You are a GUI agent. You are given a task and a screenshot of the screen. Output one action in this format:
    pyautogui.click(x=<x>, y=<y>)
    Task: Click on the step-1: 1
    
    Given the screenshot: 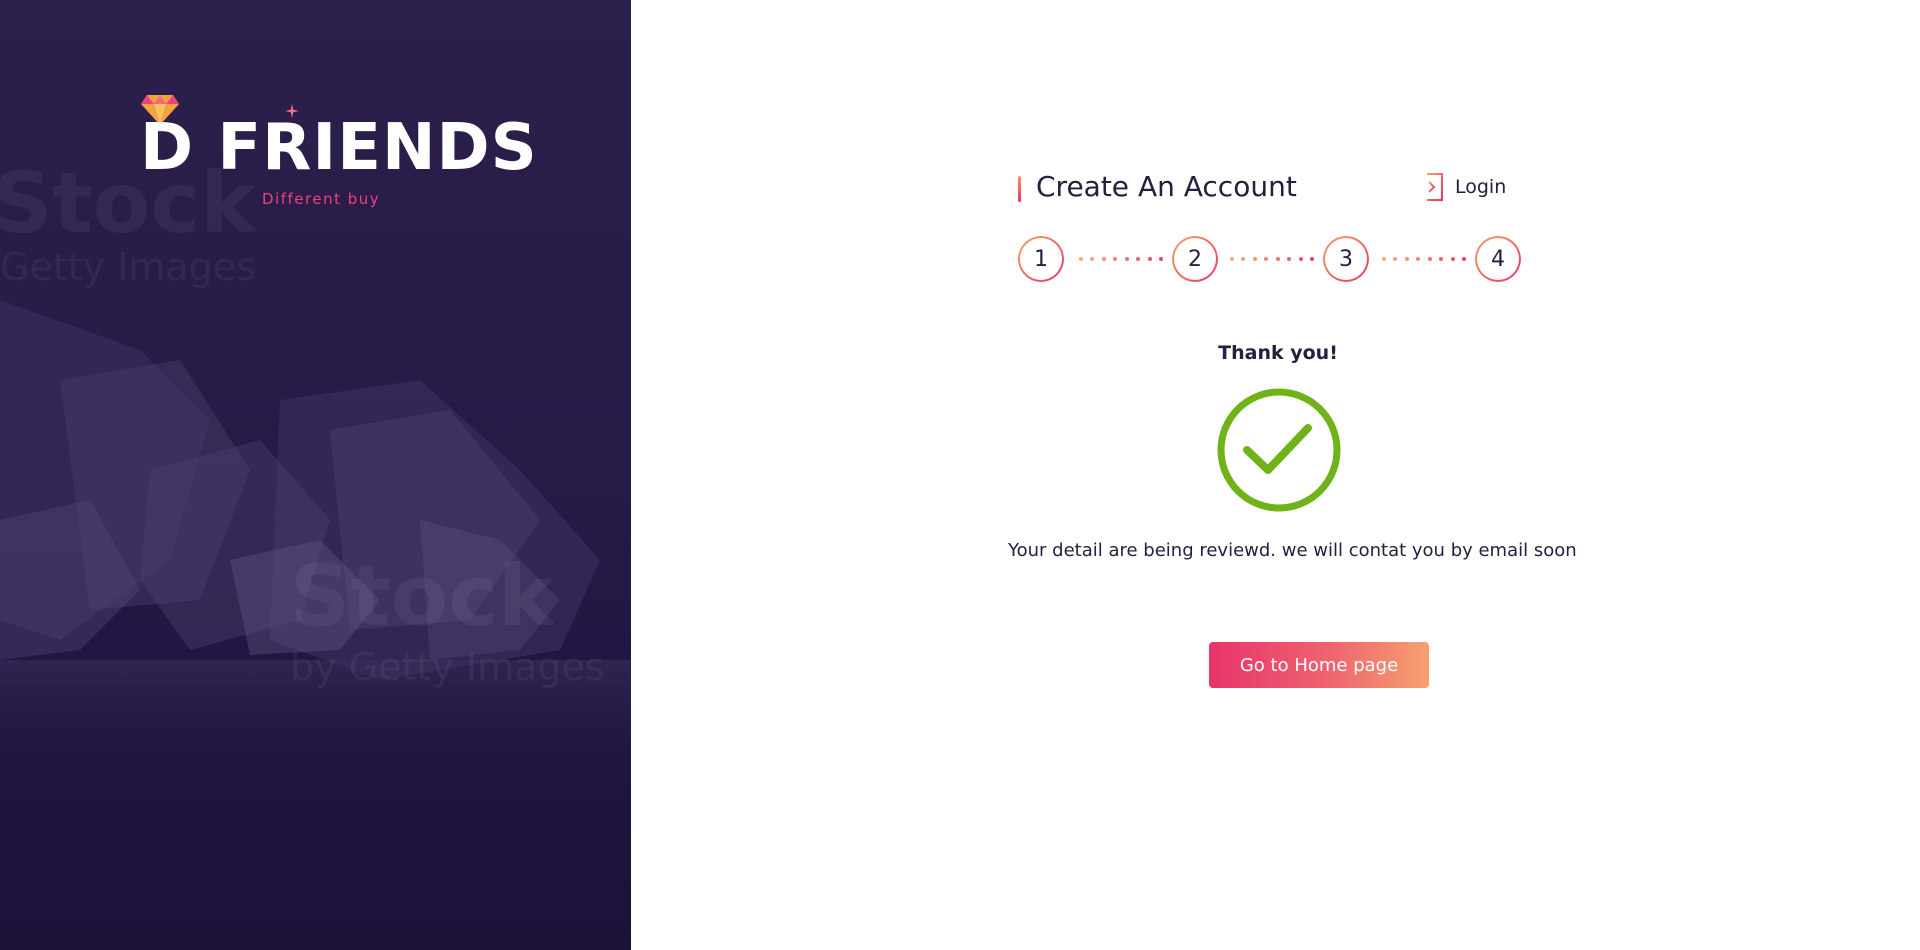 What is the action you would take?
    pyautogui.click(x=1041, y=259)
    